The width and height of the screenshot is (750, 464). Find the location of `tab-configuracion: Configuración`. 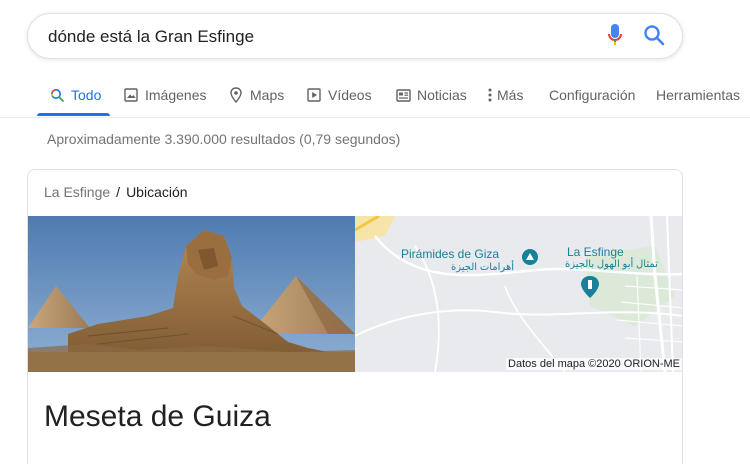

tab-configuracion: Configuración is located at coordinates (592, 95).